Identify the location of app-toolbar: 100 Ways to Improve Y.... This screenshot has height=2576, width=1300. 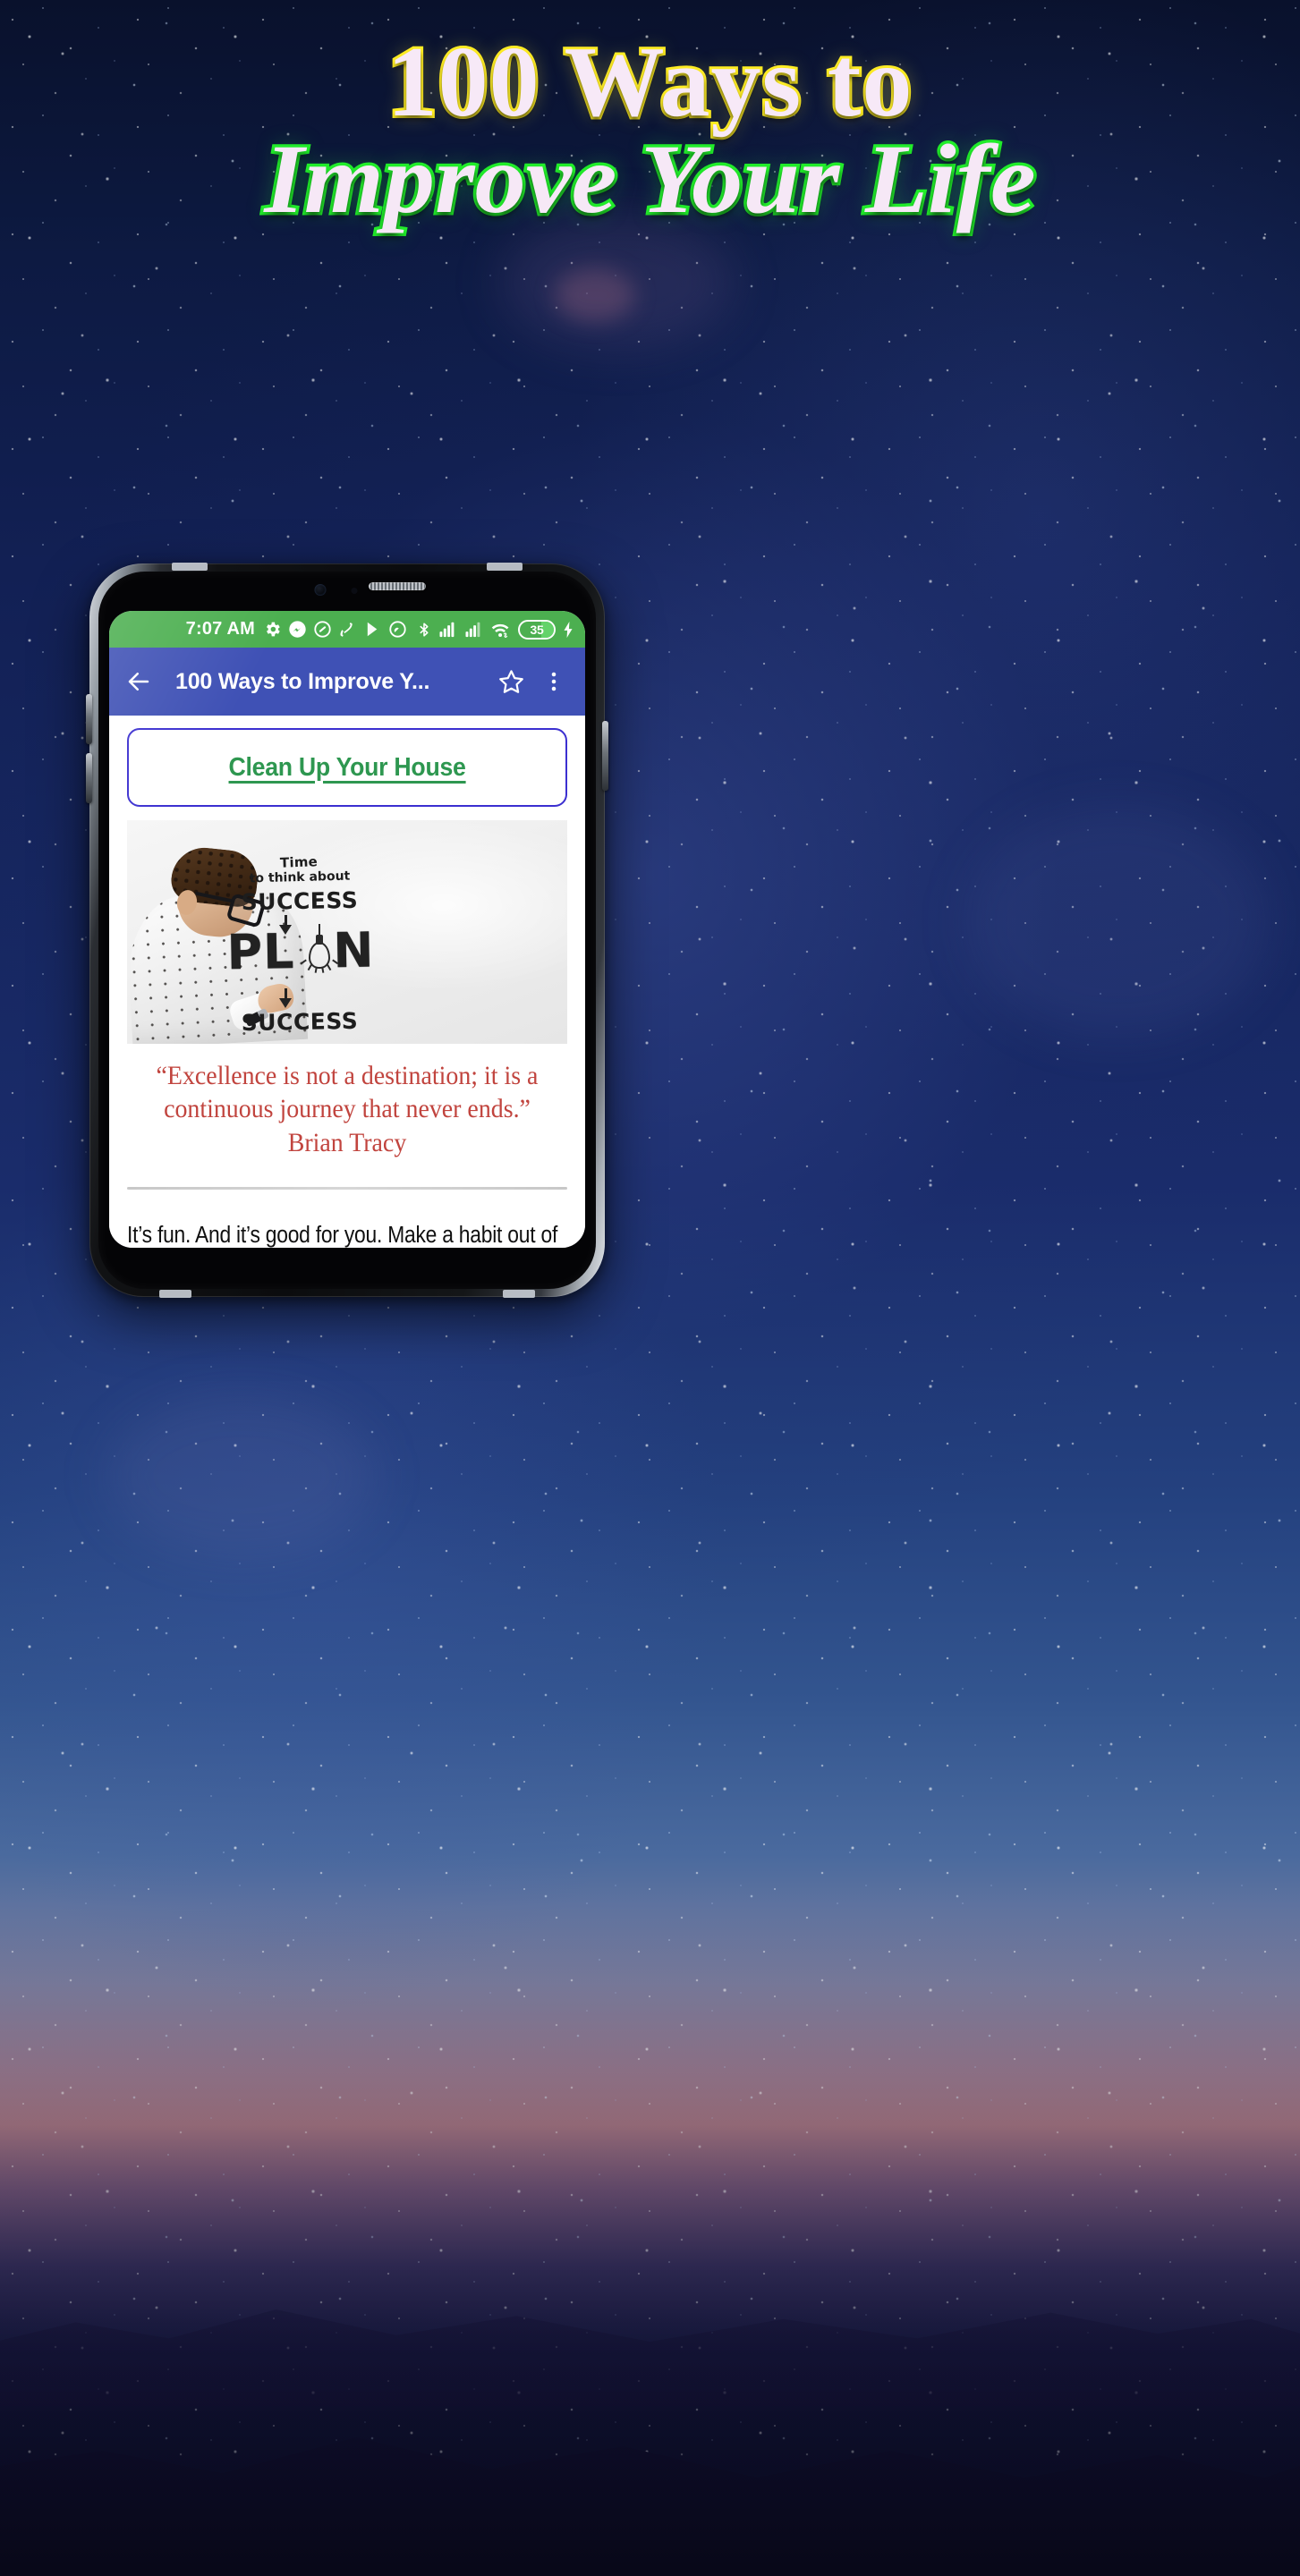
(347, 682).